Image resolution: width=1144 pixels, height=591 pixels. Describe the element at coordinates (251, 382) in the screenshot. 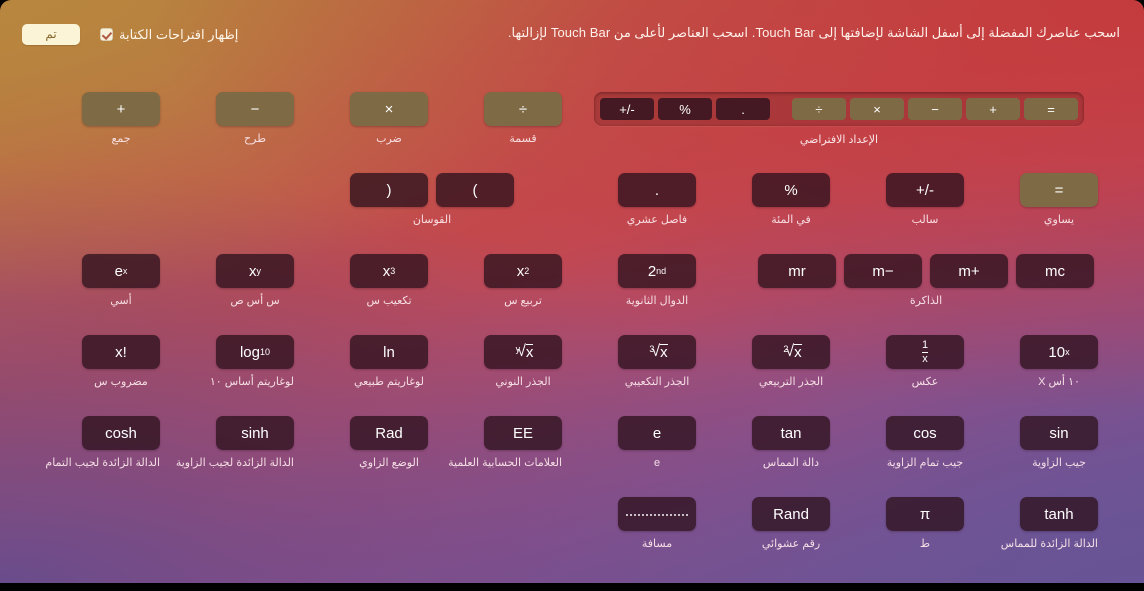

I see `caption-log10: لوغاريتم أساس ١٠` at that location.